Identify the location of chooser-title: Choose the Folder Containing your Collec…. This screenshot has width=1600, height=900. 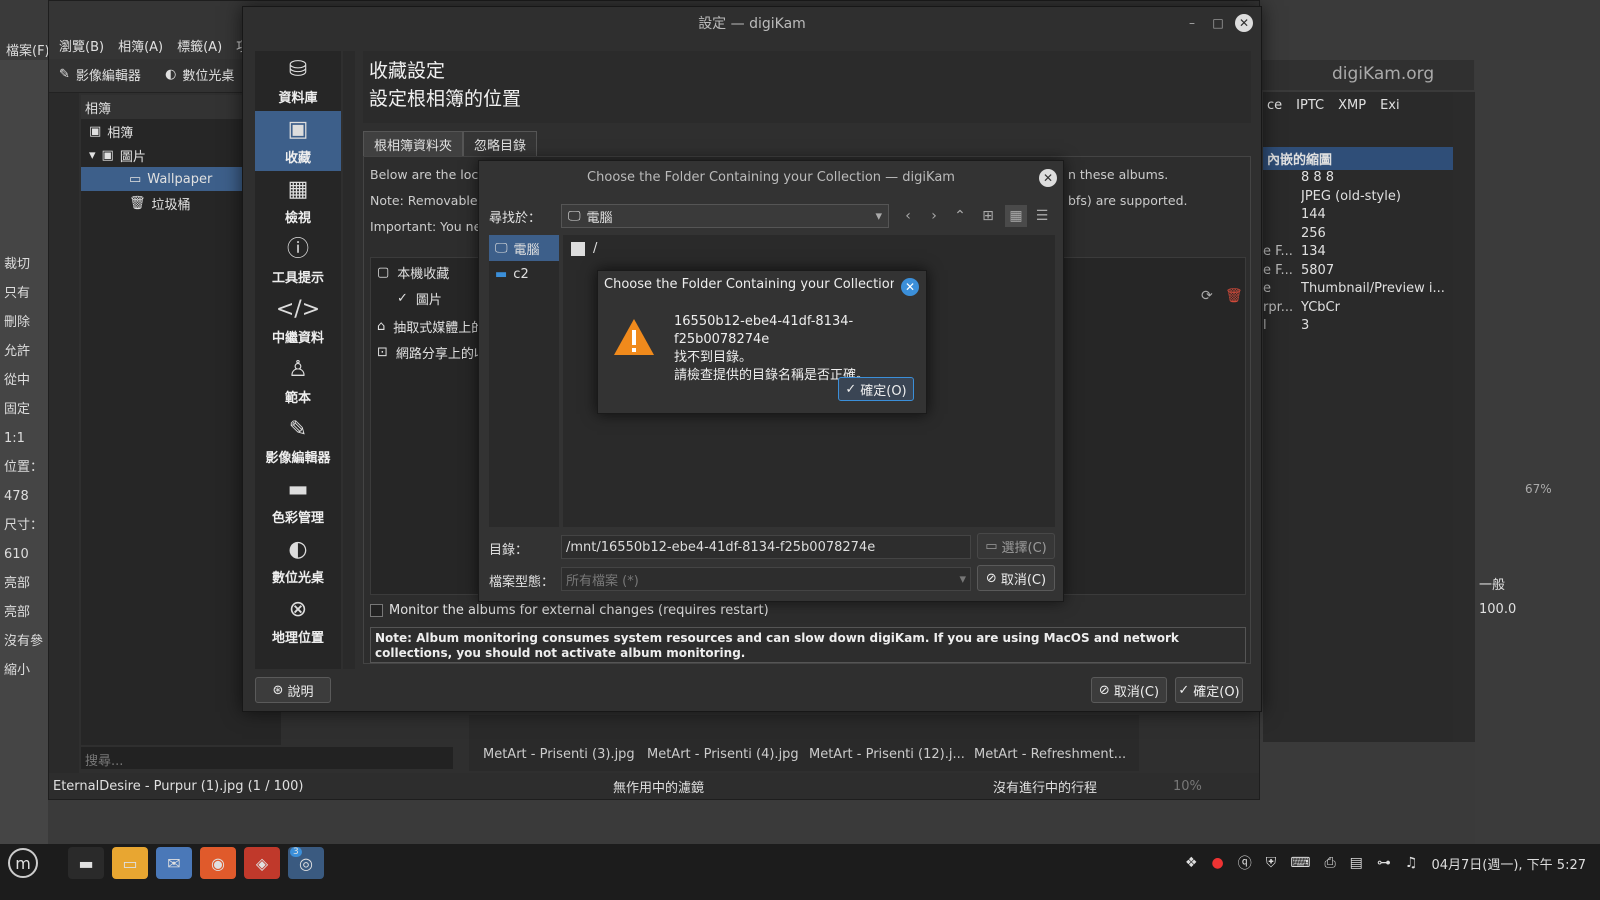
(771, 177).